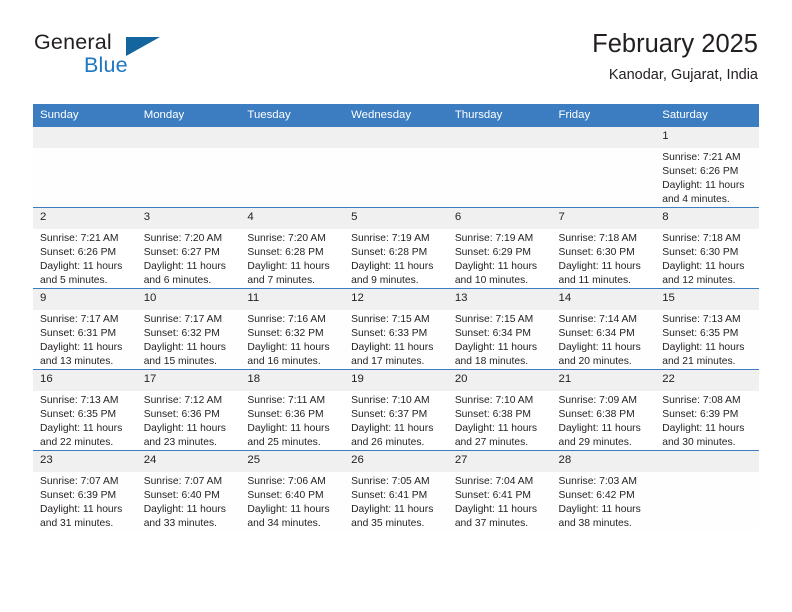 The width and height of the screenshot is (792, 612). What do you see at coordinates (285, 495) in the screenshot?
I see `sunset-text: Sunset: 6:40 PM` at bounding box center [285, 495].